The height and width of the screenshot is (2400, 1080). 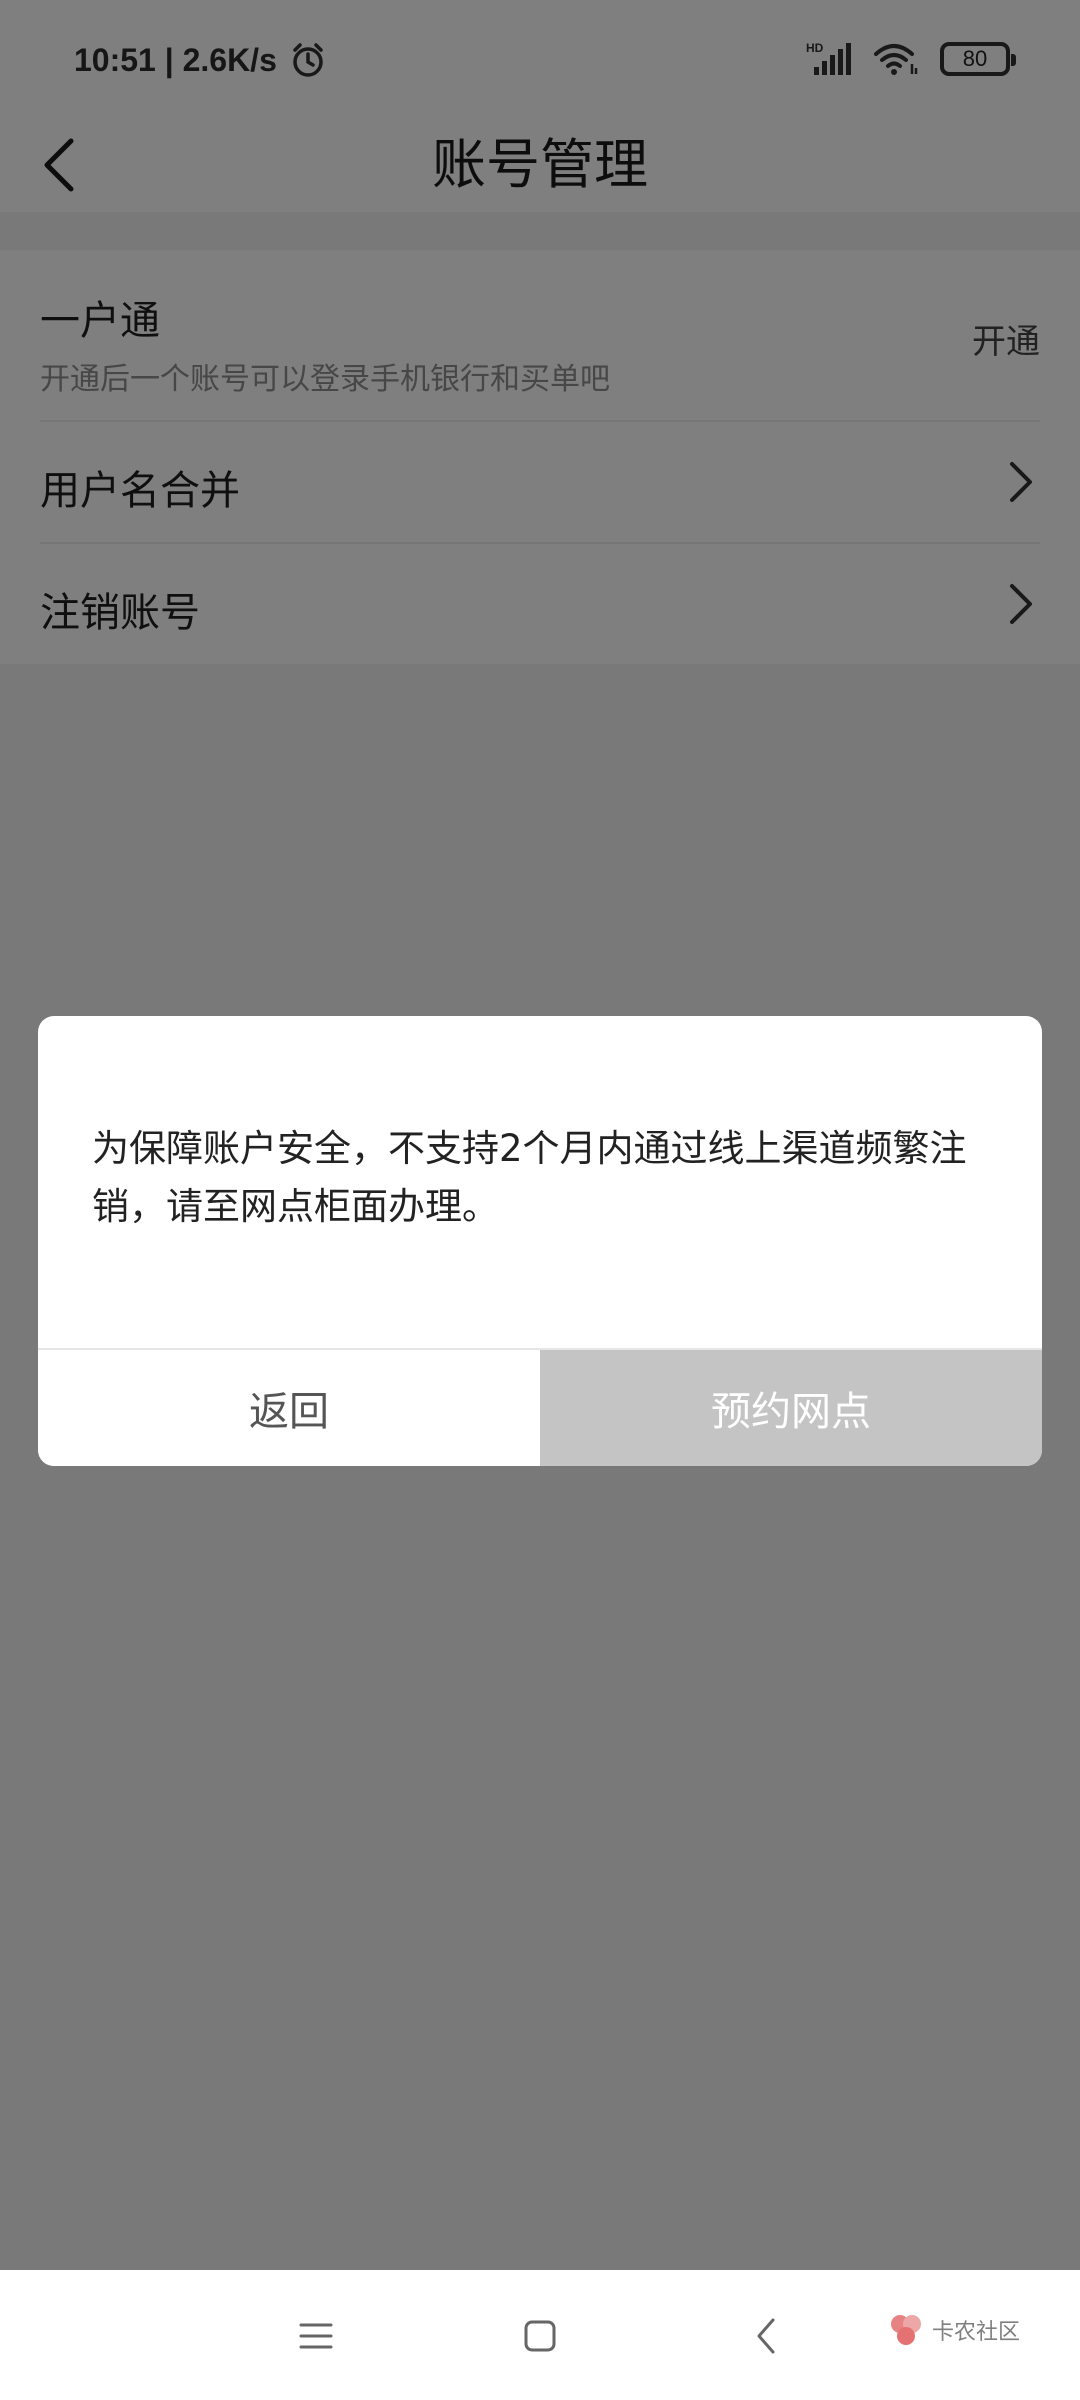 What do you see at coordinates (289, 1408) in the screenshot?
I see `return-button: 返回` at bounding box center [289, 1408].